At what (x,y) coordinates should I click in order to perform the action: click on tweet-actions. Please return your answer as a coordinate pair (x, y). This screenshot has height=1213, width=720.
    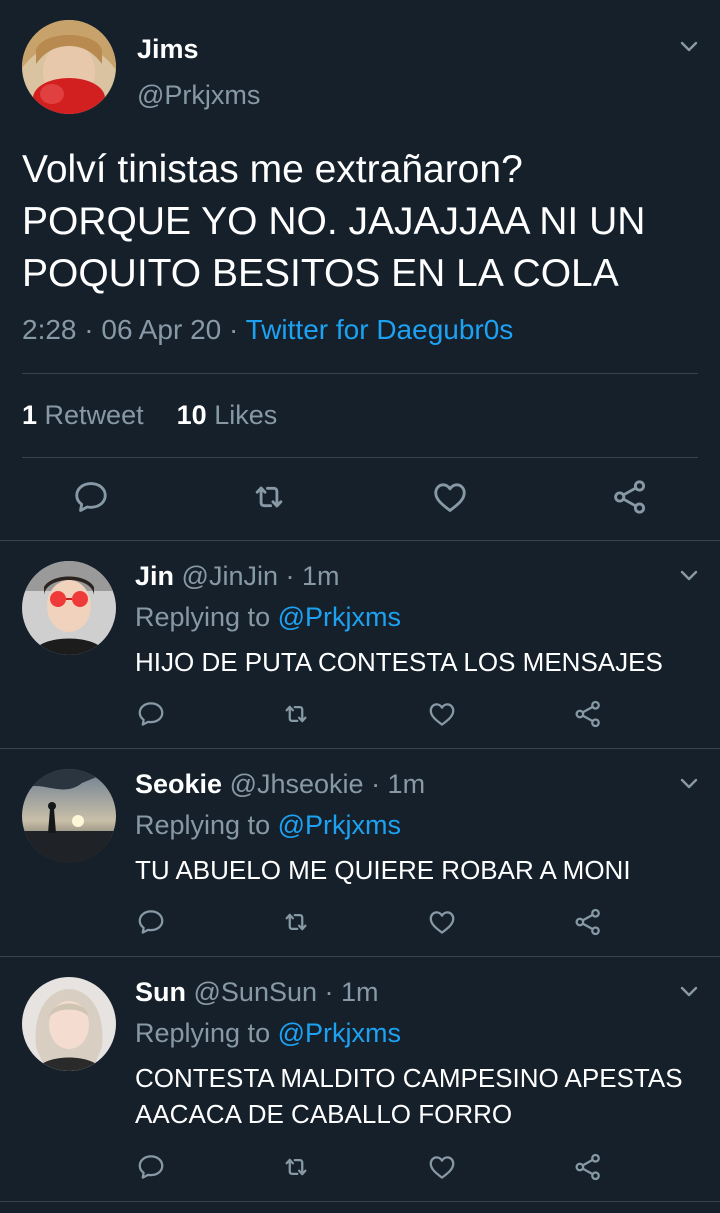
    Looking at the image, I should click on (360, 498).